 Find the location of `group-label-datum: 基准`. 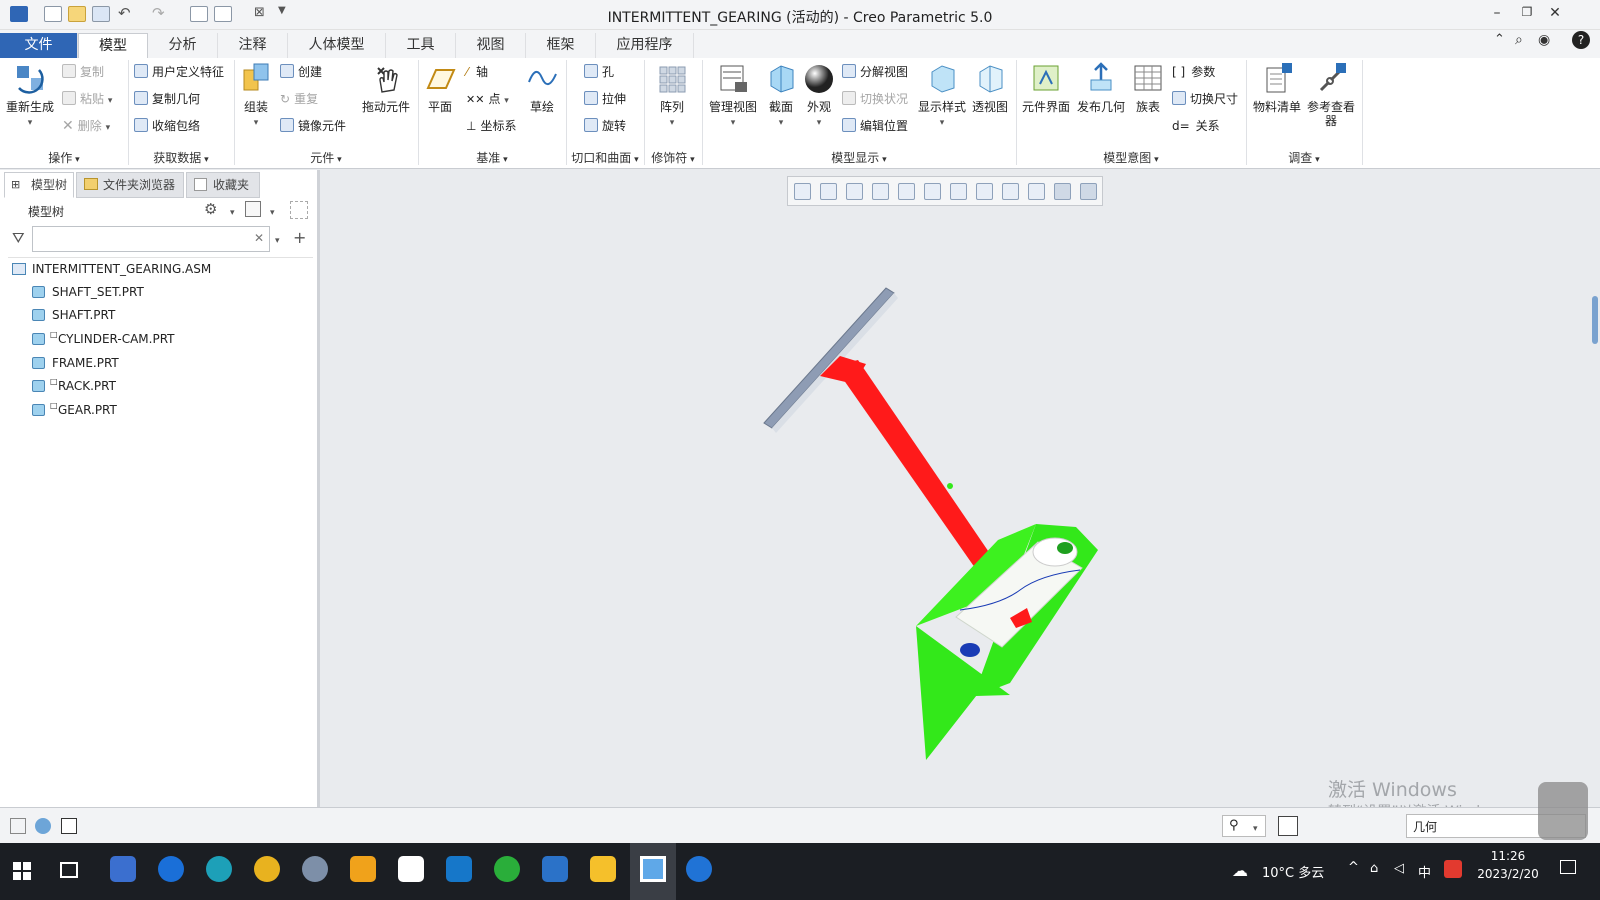

group-label-datum: 基准 is located at coordinates (492, 158).